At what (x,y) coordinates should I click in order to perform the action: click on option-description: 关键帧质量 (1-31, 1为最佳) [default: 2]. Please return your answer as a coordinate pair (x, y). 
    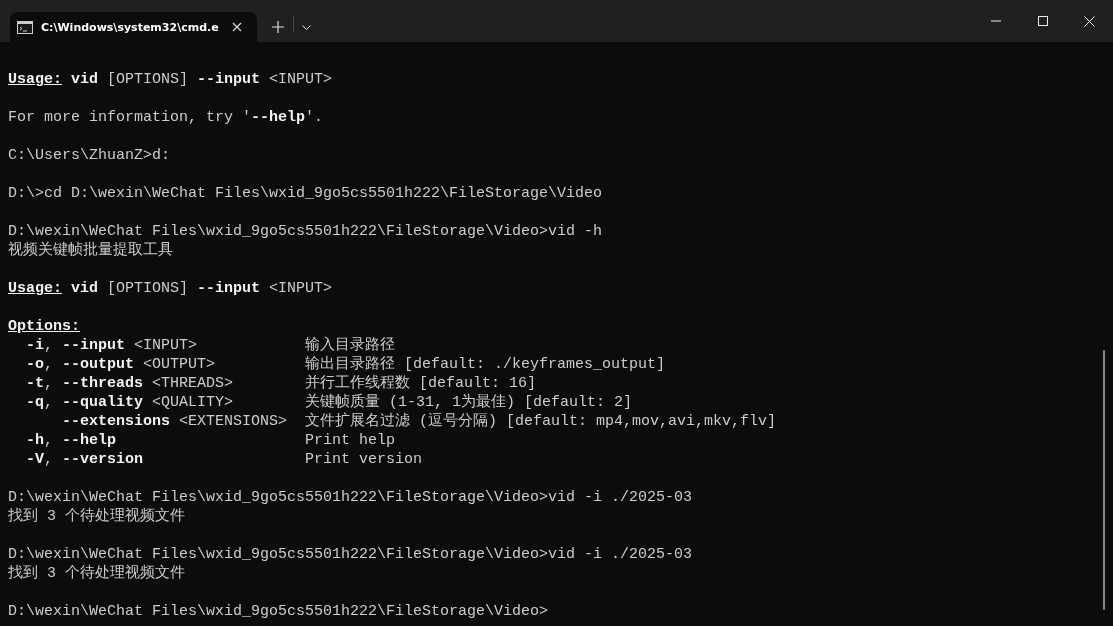
    Looking at the image, I should click on (469, 402).